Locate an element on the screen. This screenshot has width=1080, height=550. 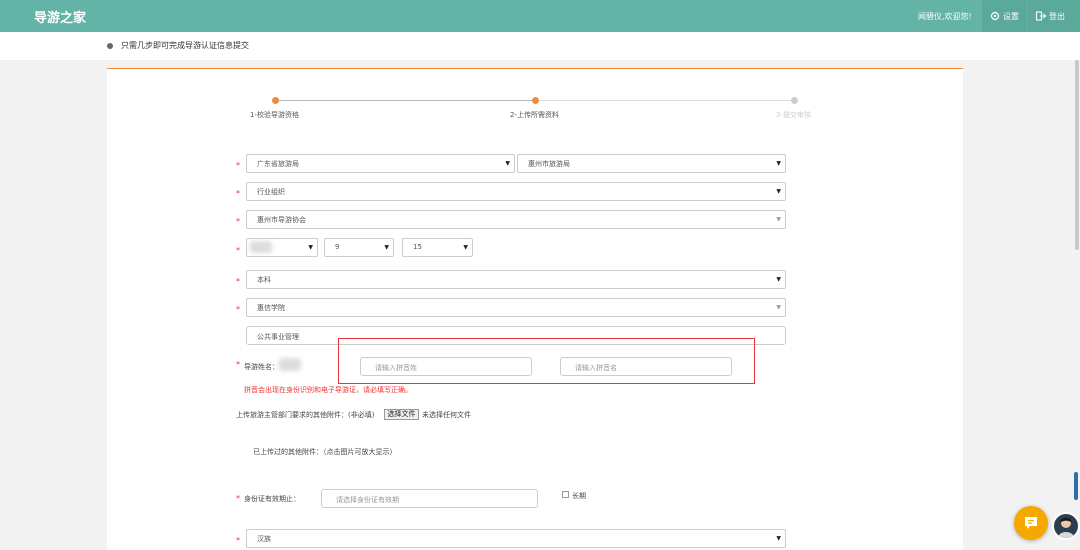
logout-button: 登出 is located at coordinates (1054, 16).